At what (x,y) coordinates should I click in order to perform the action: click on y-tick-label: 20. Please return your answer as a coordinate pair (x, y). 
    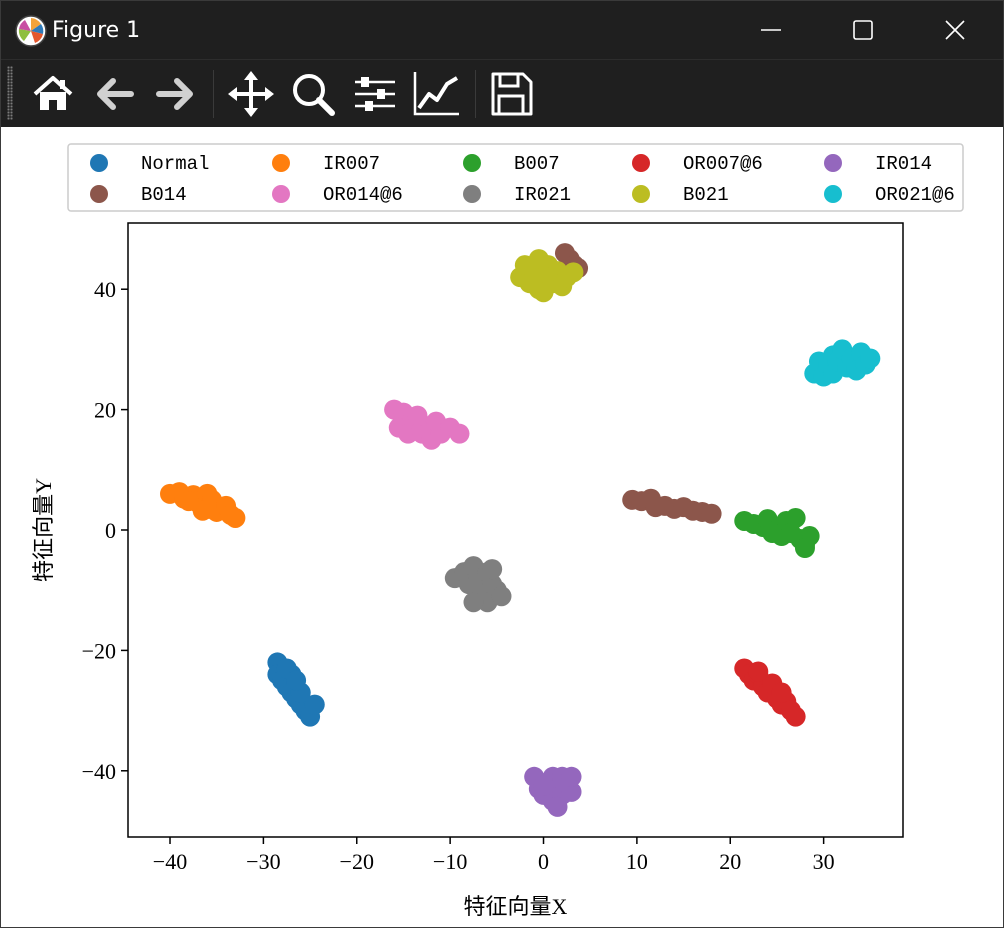
    Looking at the image, I should click on (105, 410).